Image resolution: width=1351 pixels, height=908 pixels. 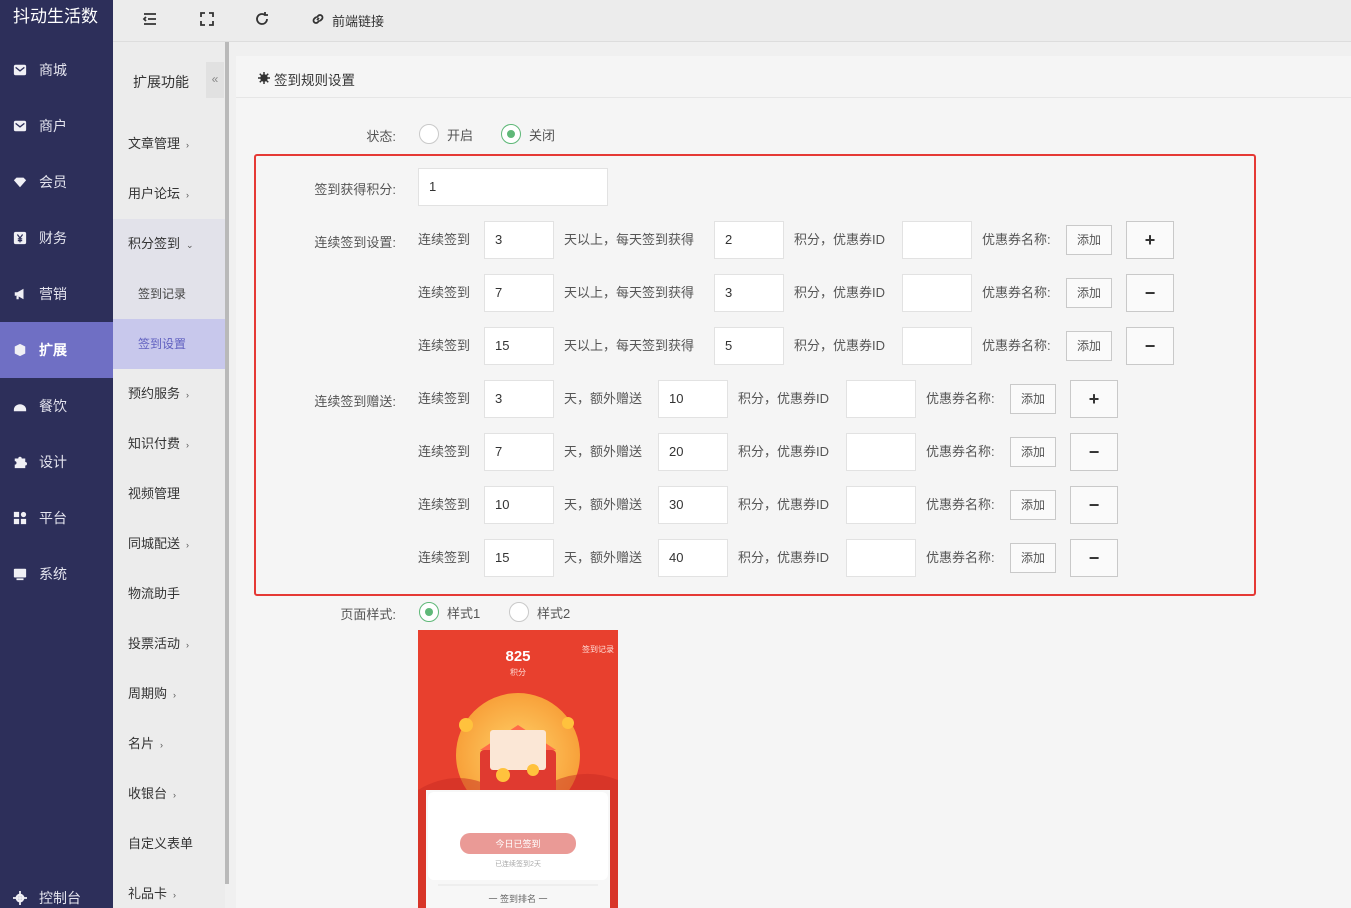 I want to click on radio-label: 关闭, so click(x=542, y=135).